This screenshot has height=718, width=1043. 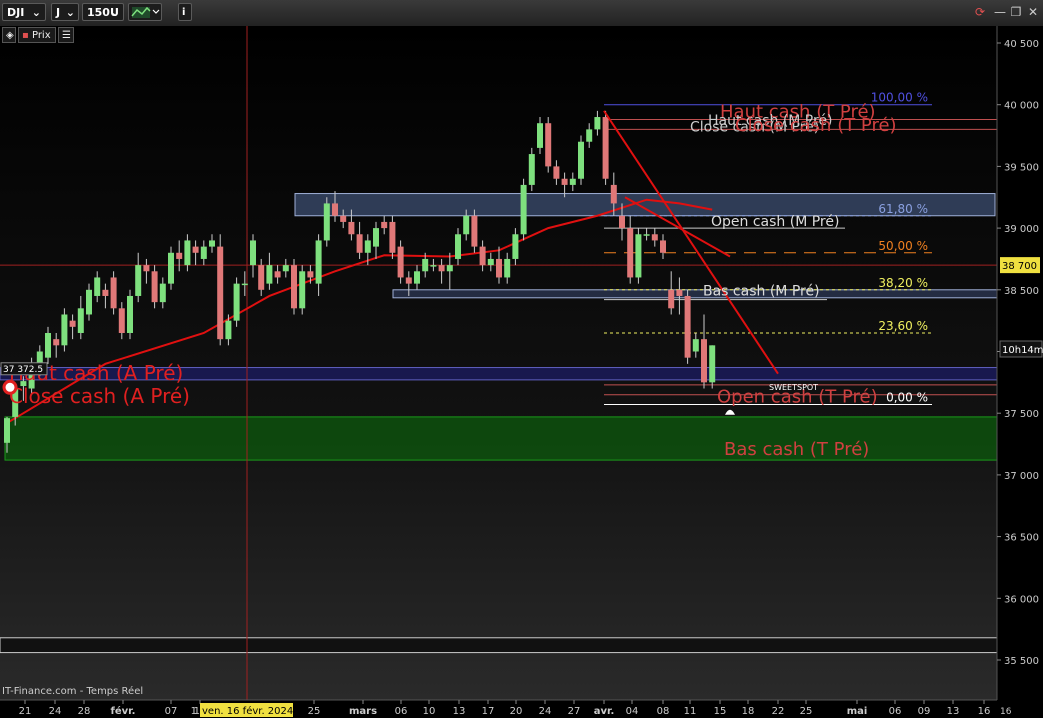 I want to click on y-tick-label: 37 500, so click(x=1021, y=414).